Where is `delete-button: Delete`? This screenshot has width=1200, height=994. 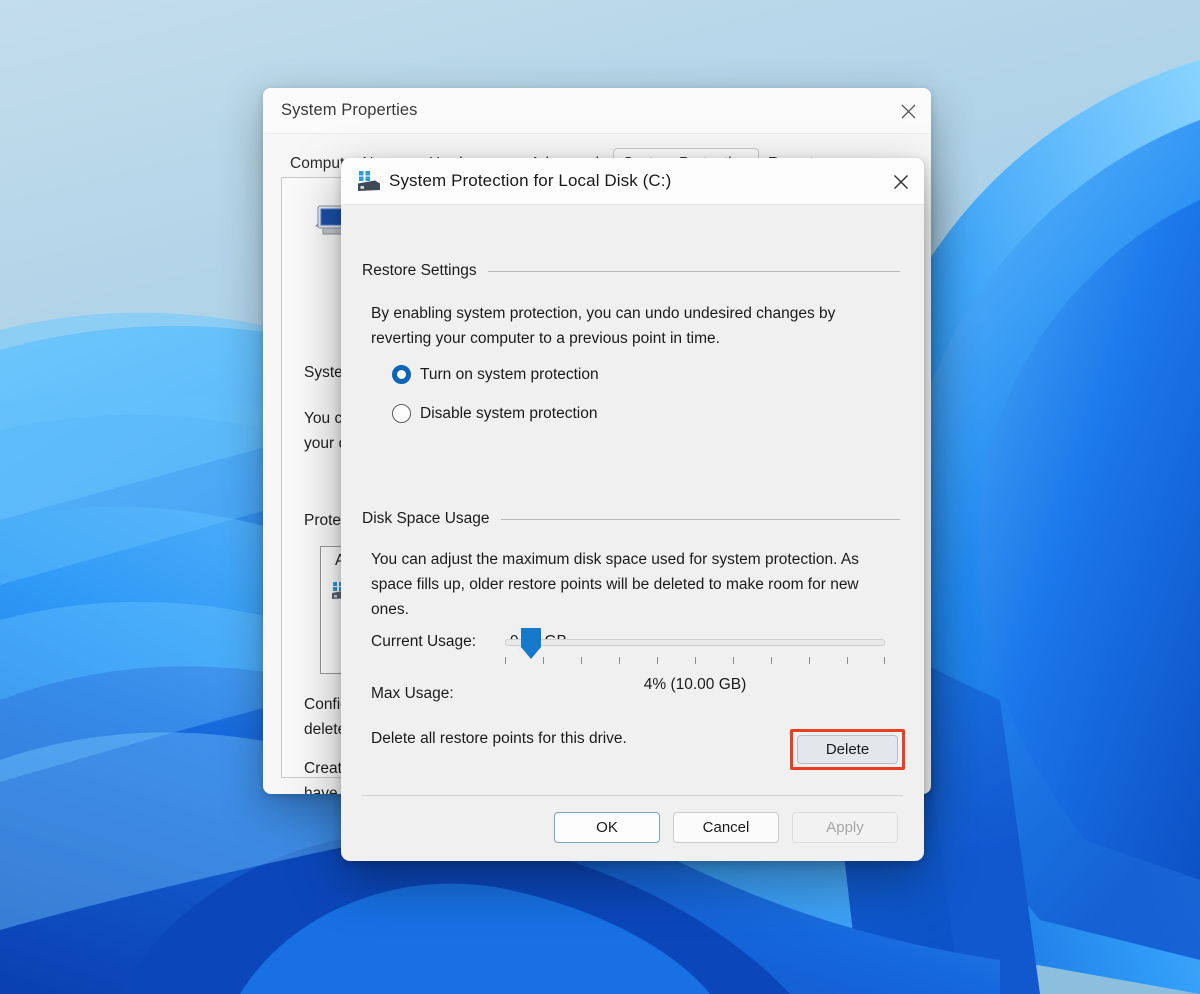 delete-button: Delete is located at coordinates (847, 749).